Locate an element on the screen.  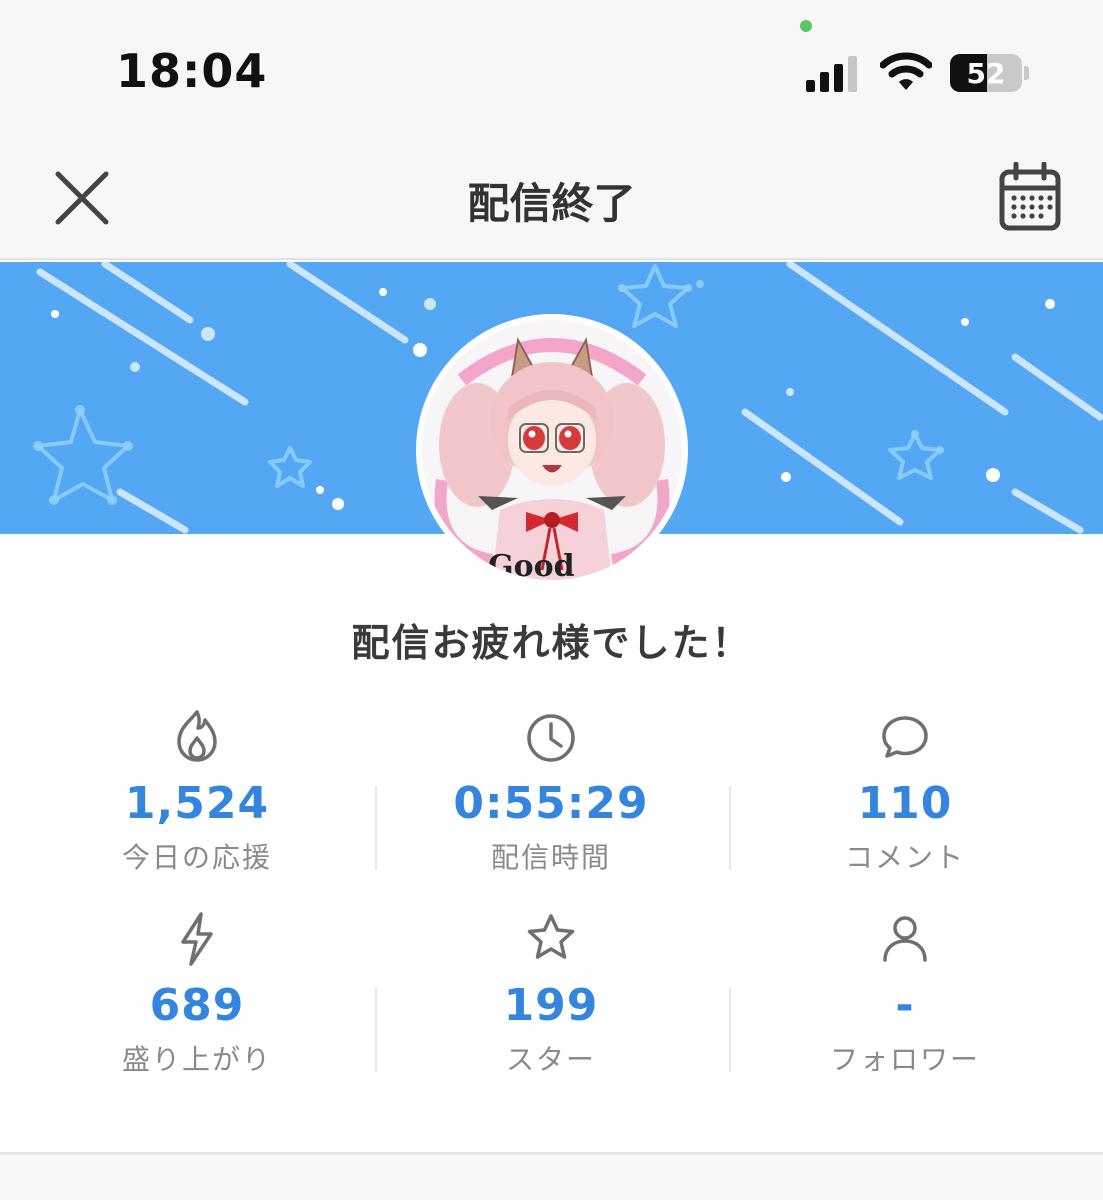
calendar-icon is located at coordinates (1030, 197).